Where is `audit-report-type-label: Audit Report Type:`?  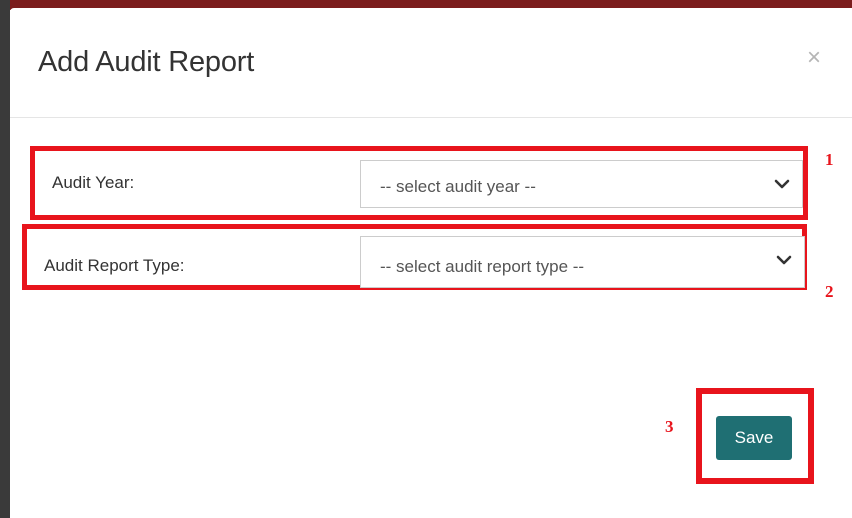
audit-report-type-label: Audit Report Type: is located at coordinates (114, 265).